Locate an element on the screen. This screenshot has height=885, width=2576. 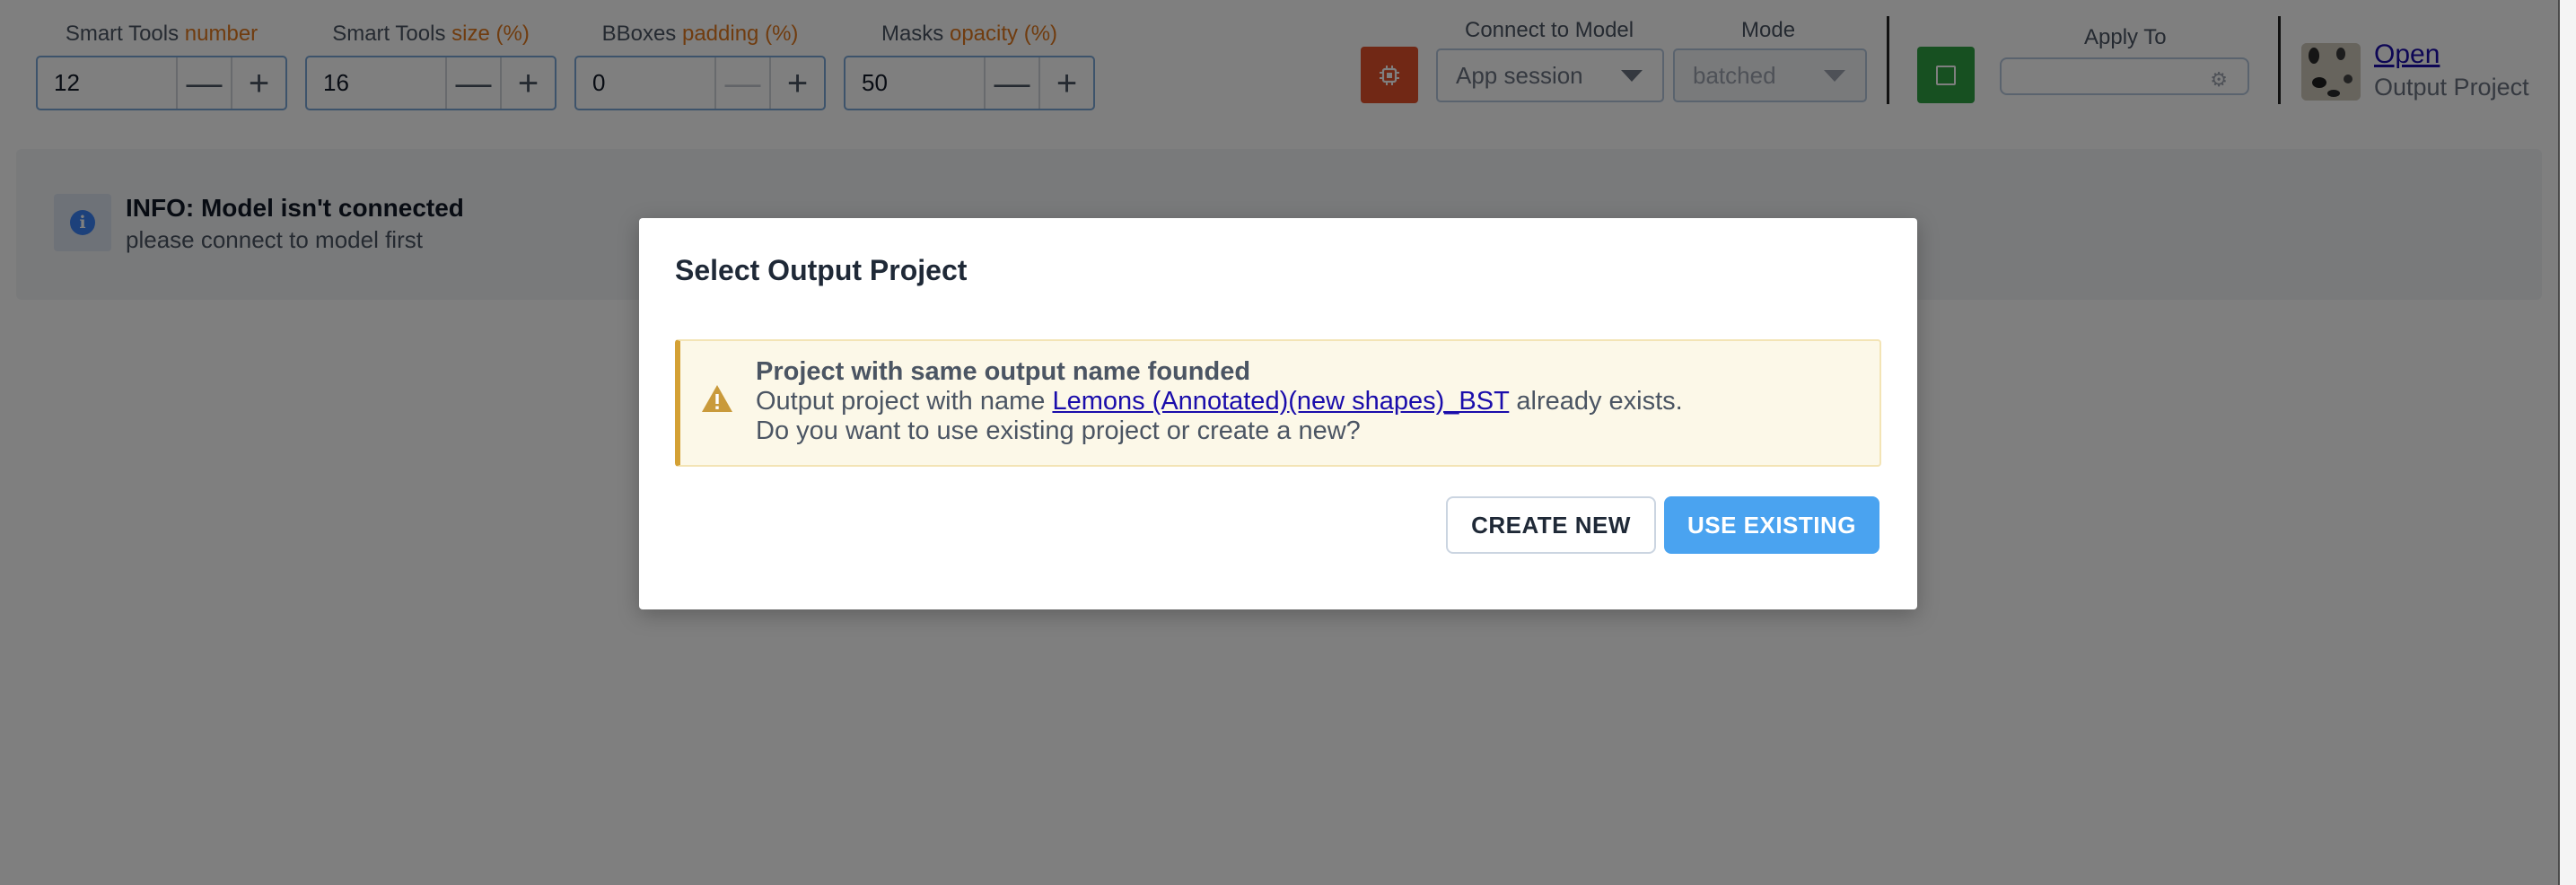
create-new-button: CREATE NEW is located at coordinates (1551, 525).